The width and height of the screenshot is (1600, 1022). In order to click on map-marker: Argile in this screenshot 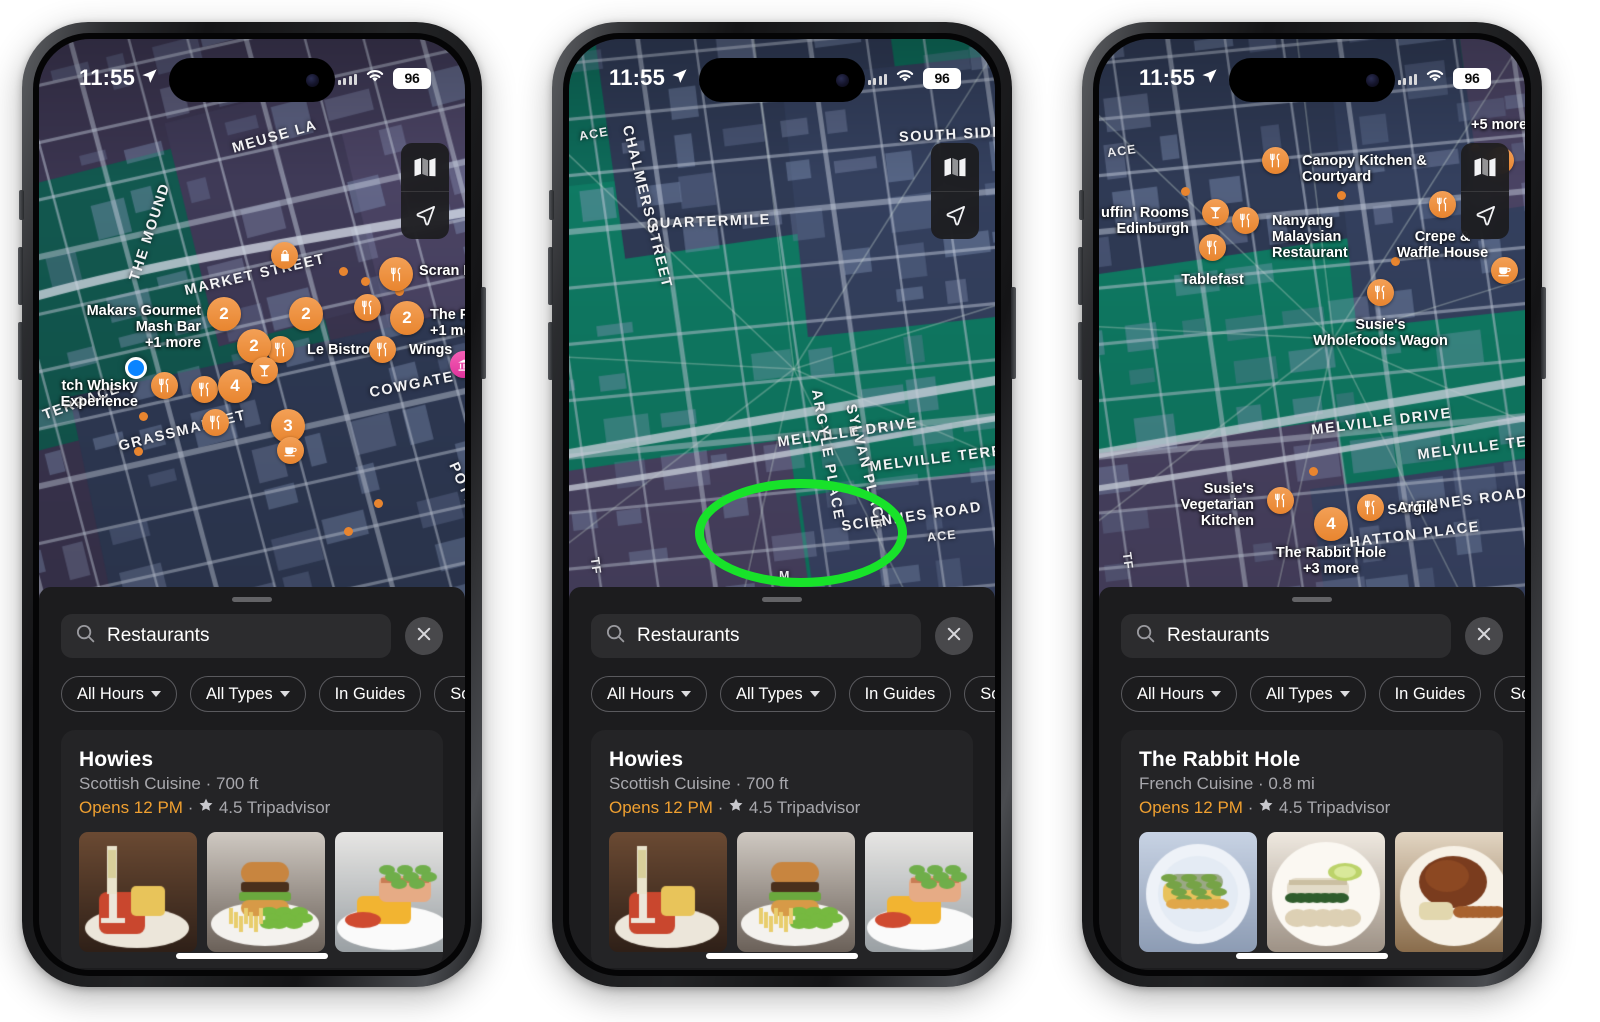, I will do `click(1397, 507)`.